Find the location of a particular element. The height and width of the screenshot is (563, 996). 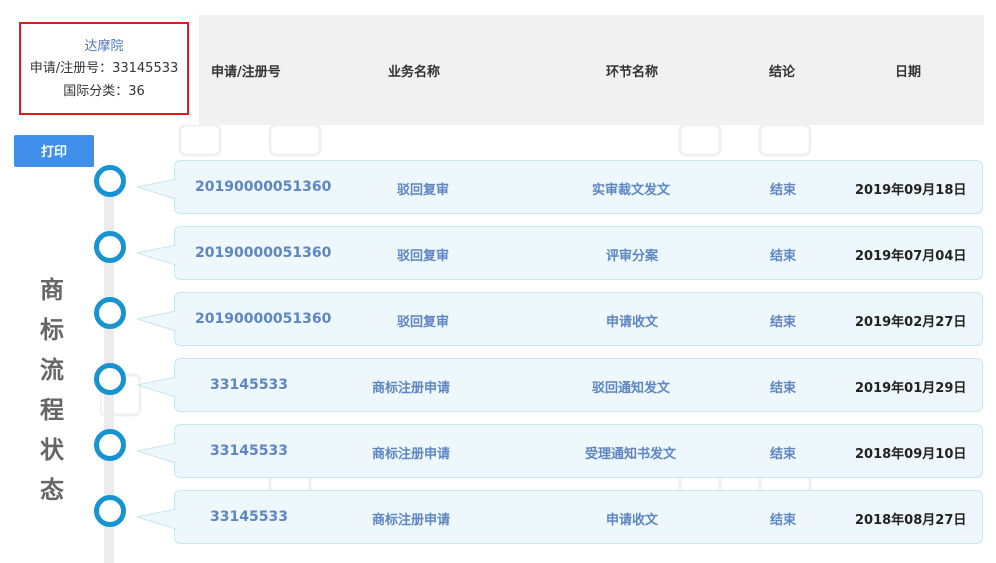

print-button: 打印 is located at coordinates (54, 151).